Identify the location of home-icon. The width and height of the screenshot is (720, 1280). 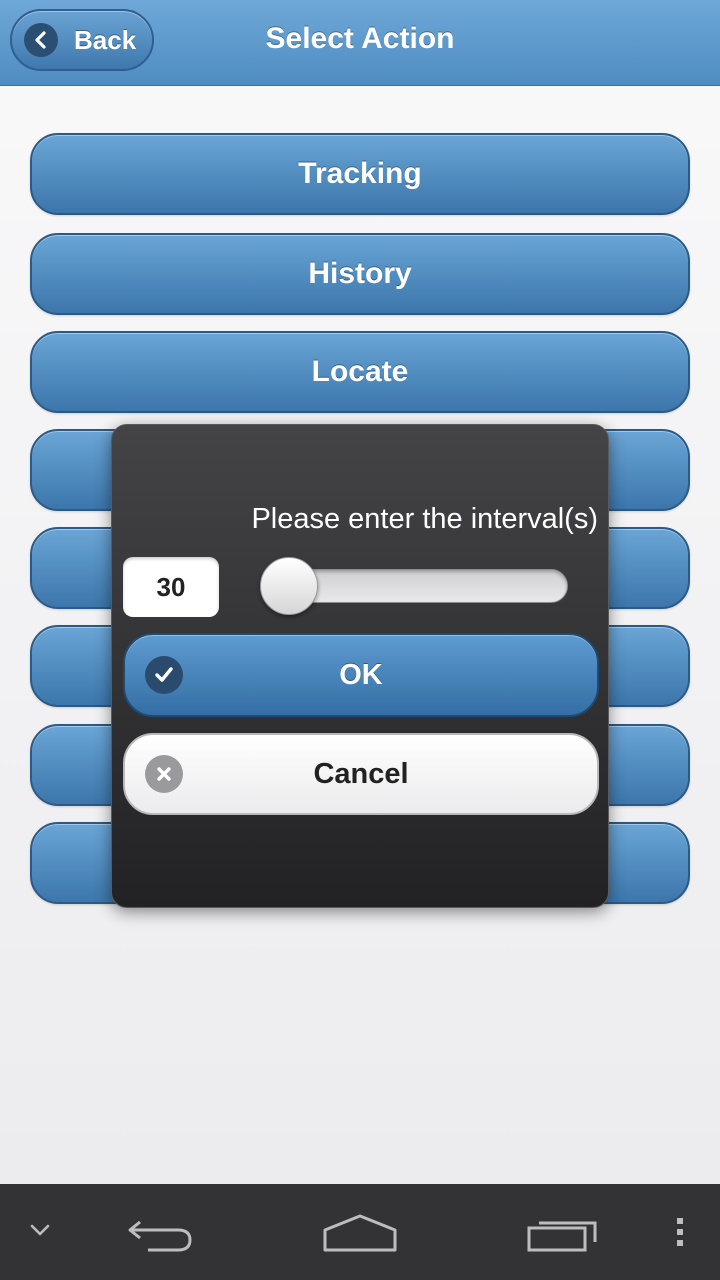
(360, 1235).